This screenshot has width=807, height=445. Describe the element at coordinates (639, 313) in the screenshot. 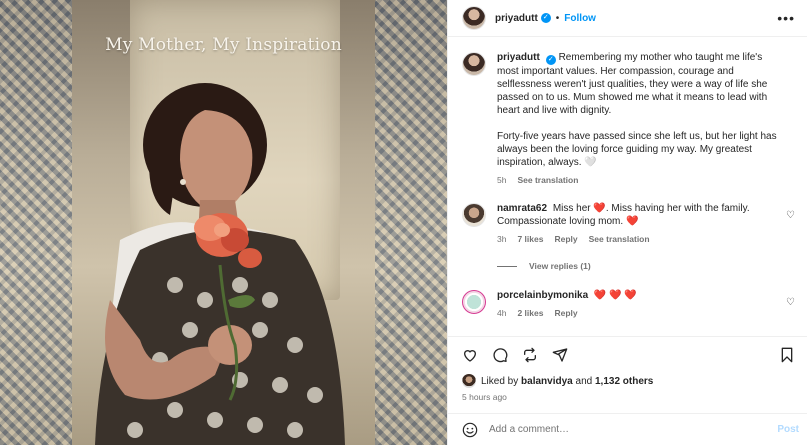

I see `comment-meta: 4h 2 likes Reply` at that location.